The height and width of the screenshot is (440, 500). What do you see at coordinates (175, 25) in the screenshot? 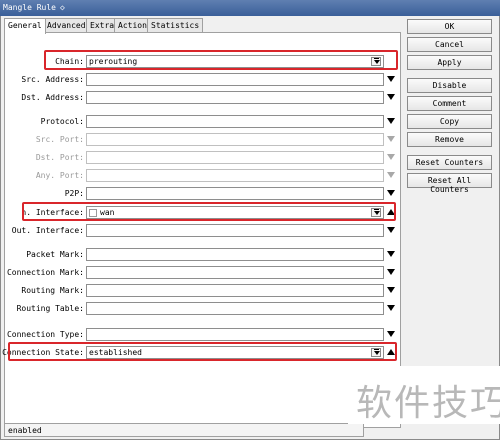
I see `tab-statistics: Statistics` at bounding box center [175, 25].